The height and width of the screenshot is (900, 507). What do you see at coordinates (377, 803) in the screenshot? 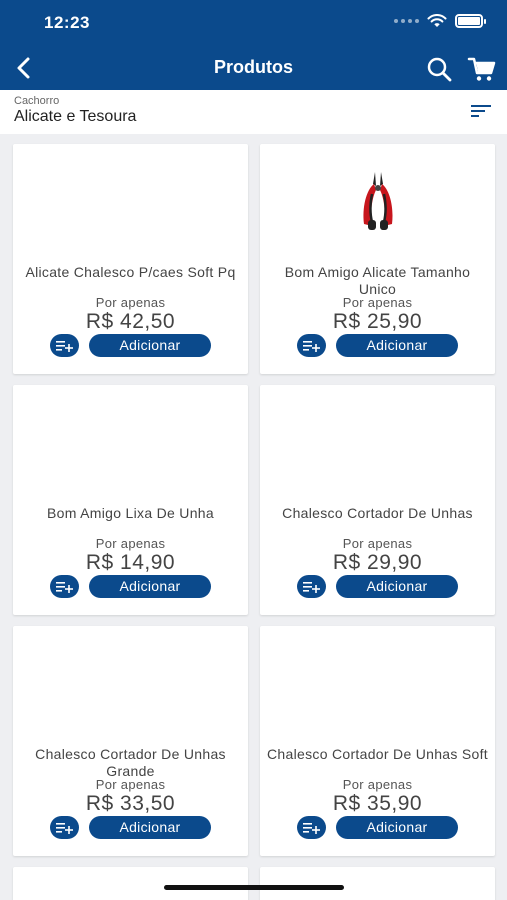
I see `product-price: R$ 35,90` at bounding box center [377, 803].